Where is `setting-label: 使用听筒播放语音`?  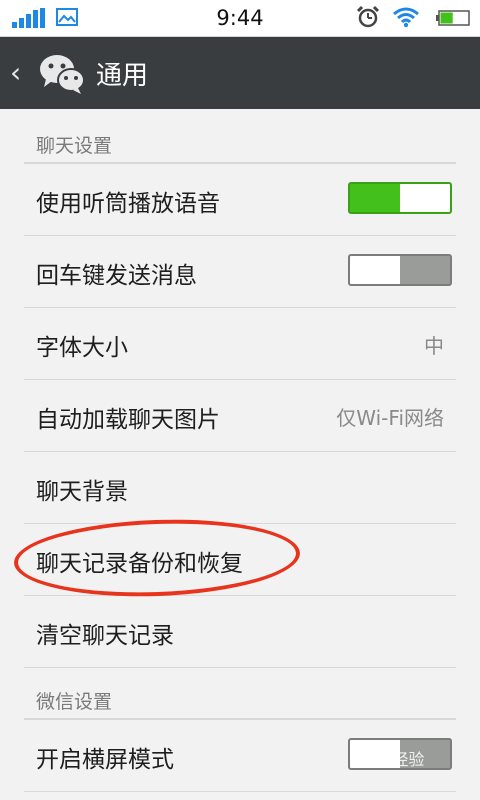
setting-label: 使用听筒播放语音 is located at coordinates (128, 204).